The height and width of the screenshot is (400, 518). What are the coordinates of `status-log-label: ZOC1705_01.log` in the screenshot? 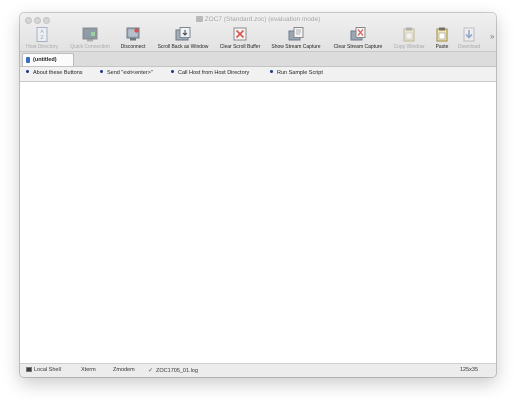 It's located at (177, 371).